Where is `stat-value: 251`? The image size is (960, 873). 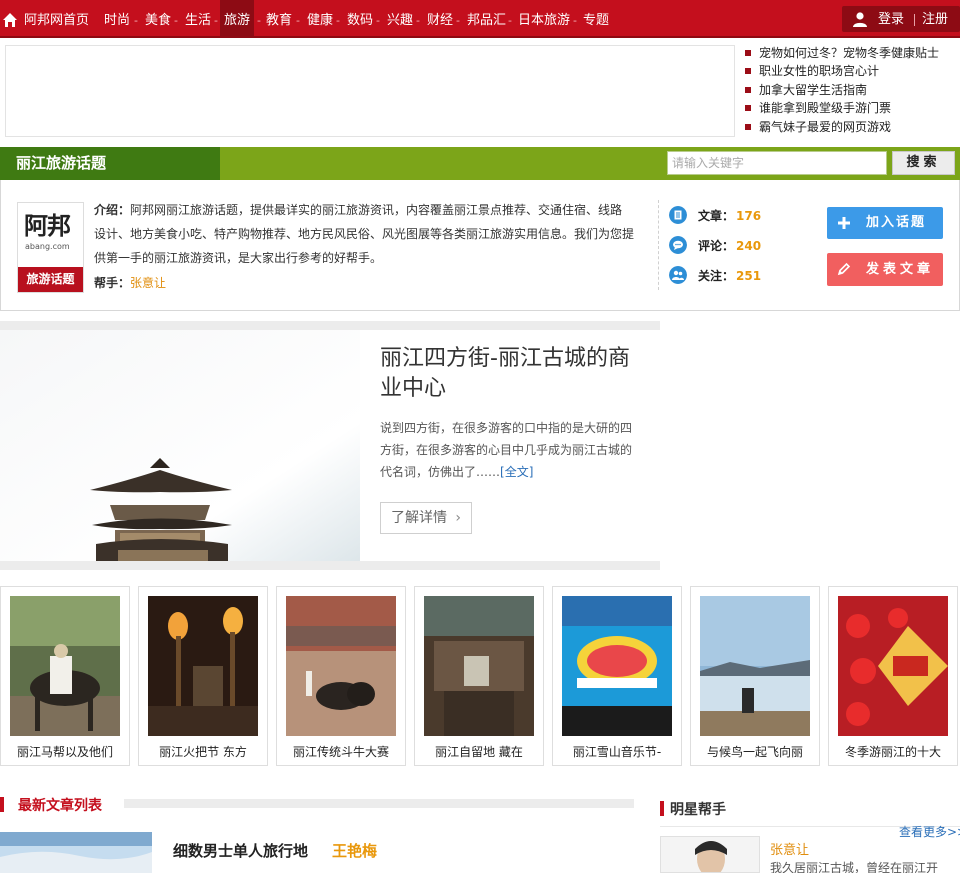
stat-value: 251 is located at coordinates (749, 276).